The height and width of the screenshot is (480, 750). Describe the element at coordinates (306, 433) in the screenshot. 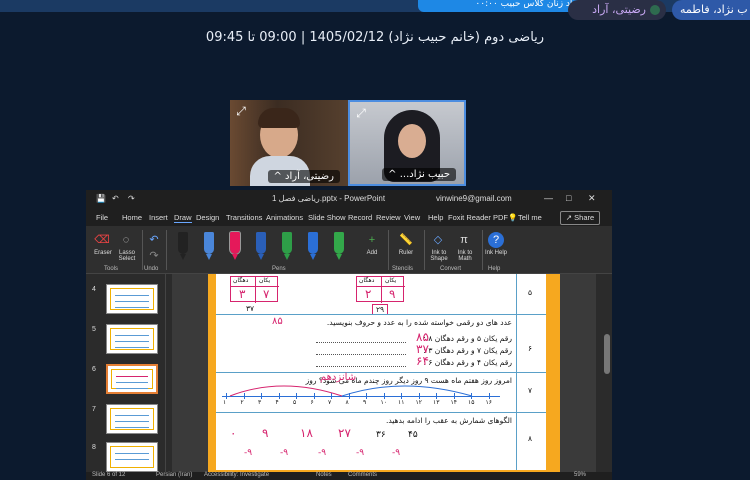

I see `handwritten-number: ۱۸` at that location.